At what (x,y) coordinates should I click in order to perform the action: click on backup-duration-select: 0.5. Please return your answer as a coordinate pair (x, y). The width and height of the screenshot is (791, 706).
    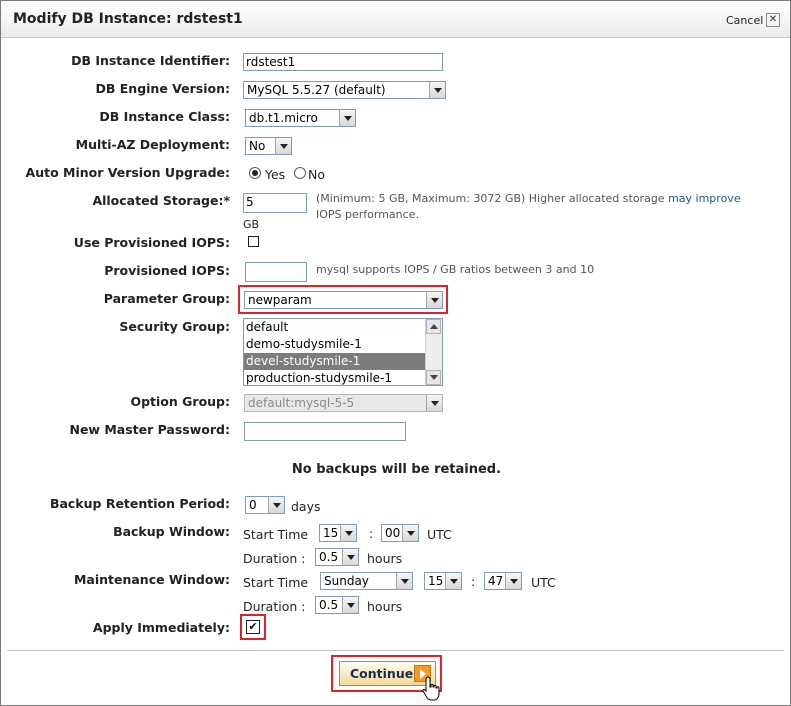
    Looking at the image, I should click on (337, 557).